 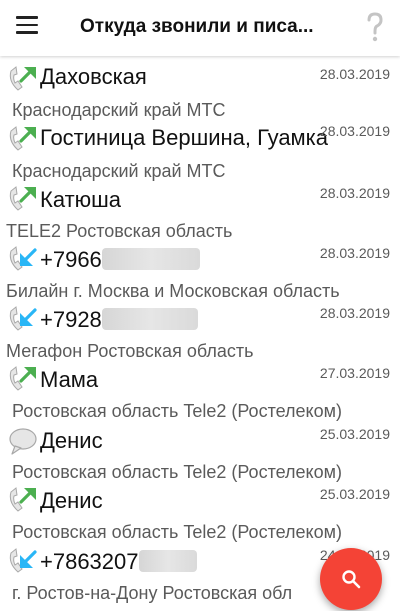 I want to click on operator-region: Мегафон Ростовская область, so click(x=130, y=351).